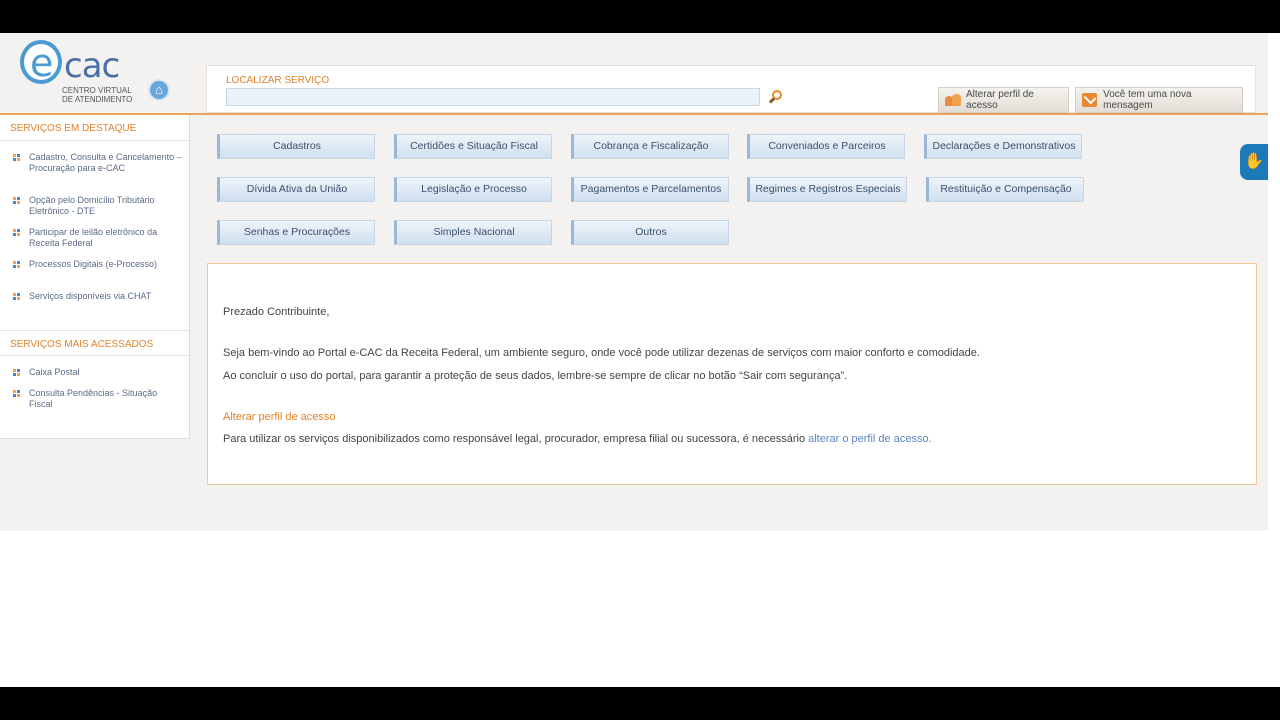 Image resolution: width=1280 pixels, height=720 pixels. Describe the element at coordinates (827, 189) in the screenshot. I see `category-regimes-button: Regimes e Registros Especiais` at that location.